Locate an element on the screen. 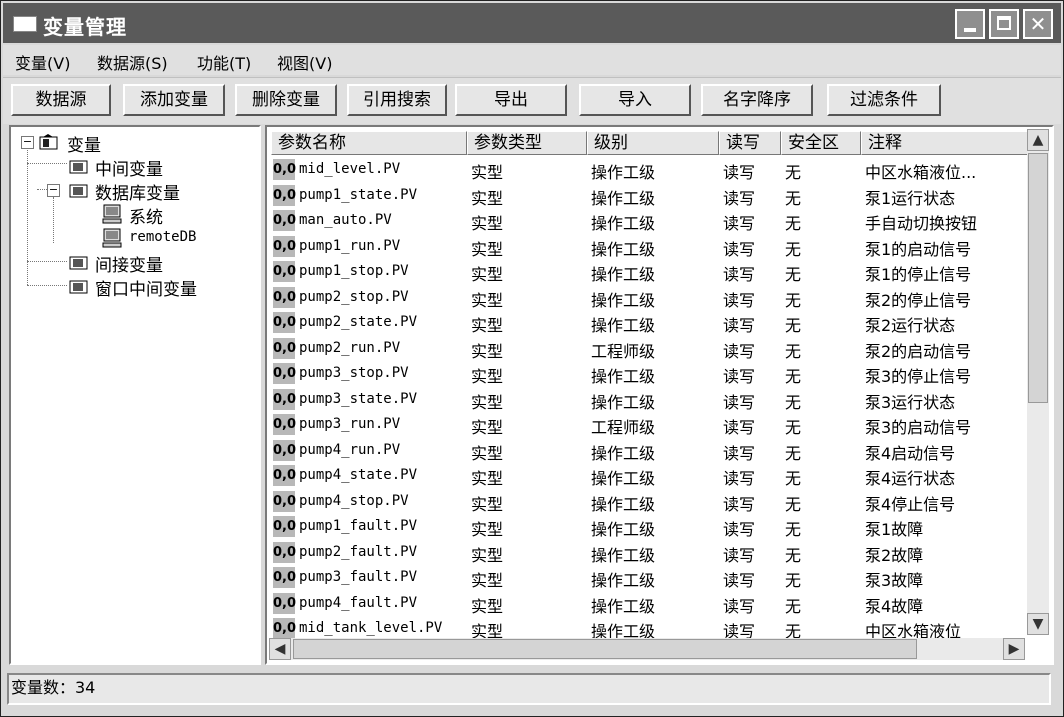  table-row: 0,0 pump2_stop.PV 实型 操作工级 读写 无 泵2的停止信号 is located at coordinates (650, 298).